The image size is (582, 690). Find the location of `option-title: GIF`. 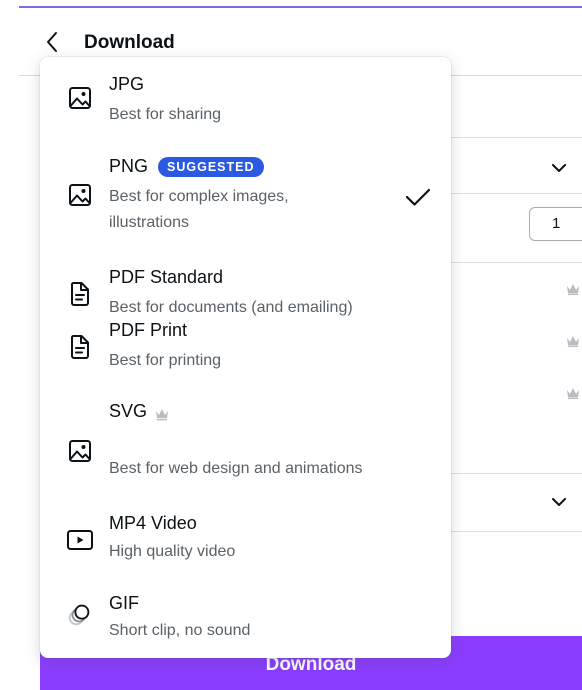

option-title: GIF is located at coordinates (124, 603).